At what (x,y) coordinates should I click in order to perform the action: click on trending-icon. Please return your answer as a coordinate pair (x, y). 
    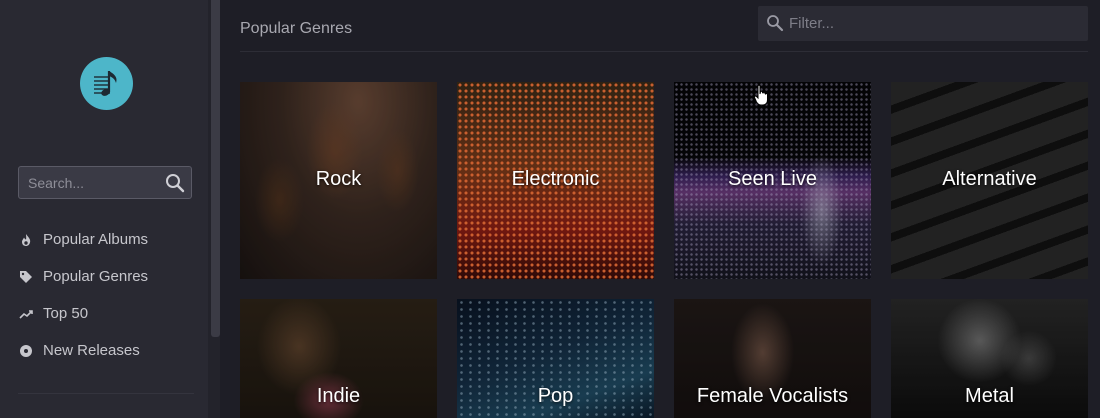
    Looking at the image, I should click on (26, 314).